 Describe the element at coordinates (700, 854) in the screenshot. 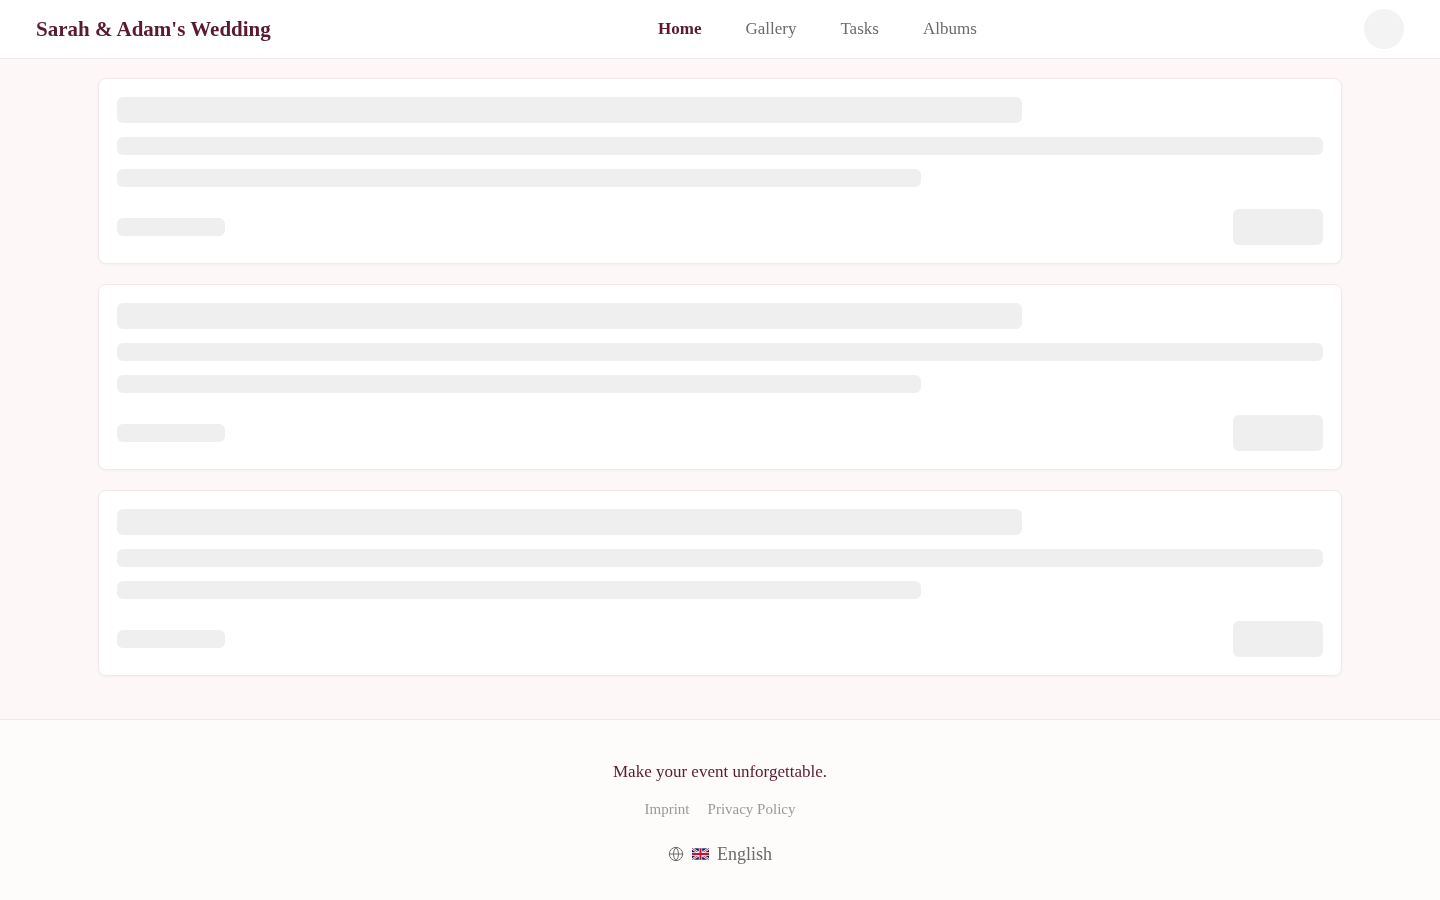

I see `uk-flag-icon` at that location.